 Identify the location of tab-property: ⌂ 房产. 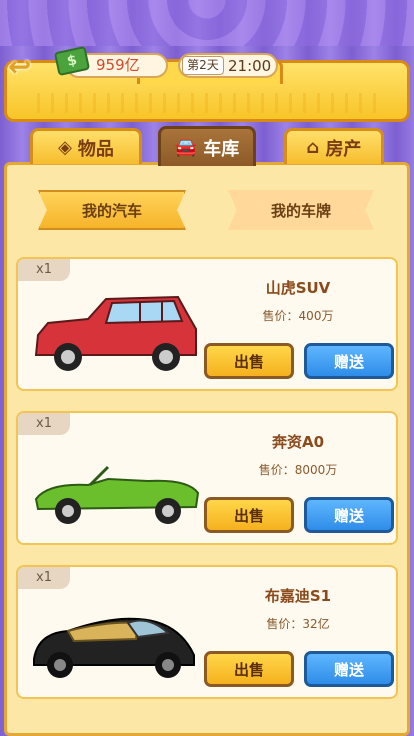
(334, 146).